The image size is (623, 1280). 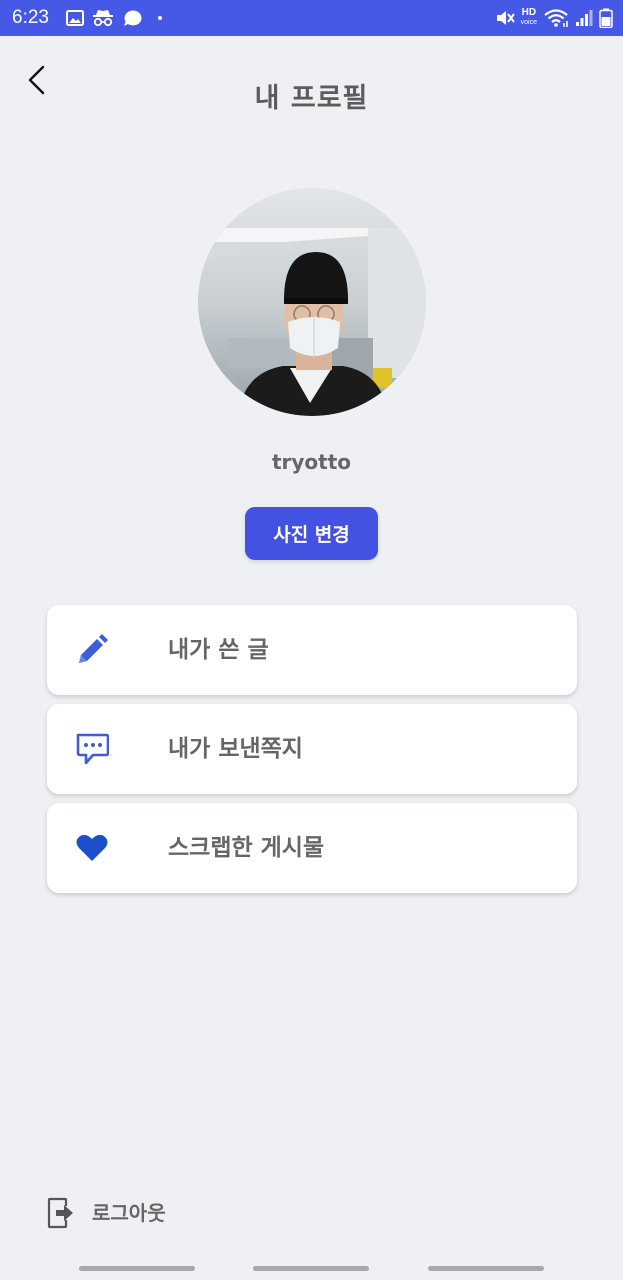 What do you see at coordinates (133, 18) in the screenshot?
I see `chat-bubble-icon` at bounding box center [133, 18].